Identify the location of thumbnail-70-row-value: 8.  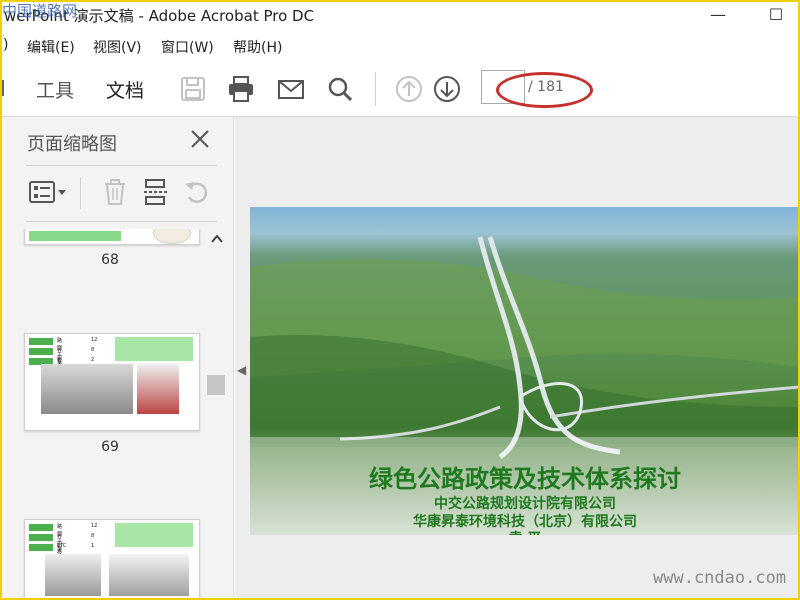
(93, 536).